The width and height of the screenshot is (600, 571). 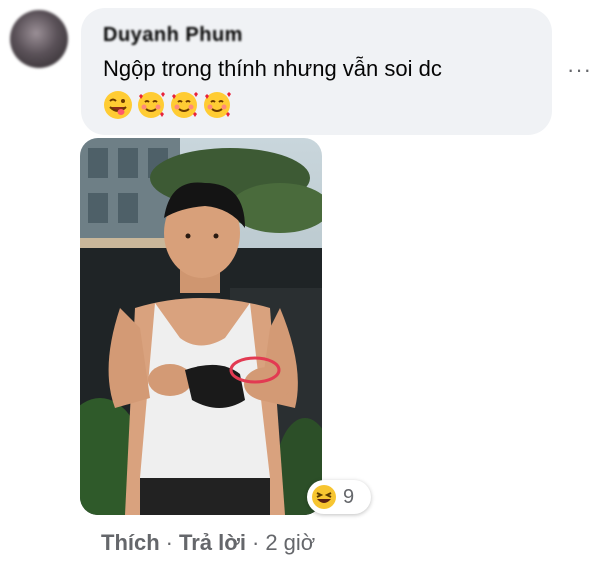 I want to click on reaction-count: 9, so click(x=349, y=496).